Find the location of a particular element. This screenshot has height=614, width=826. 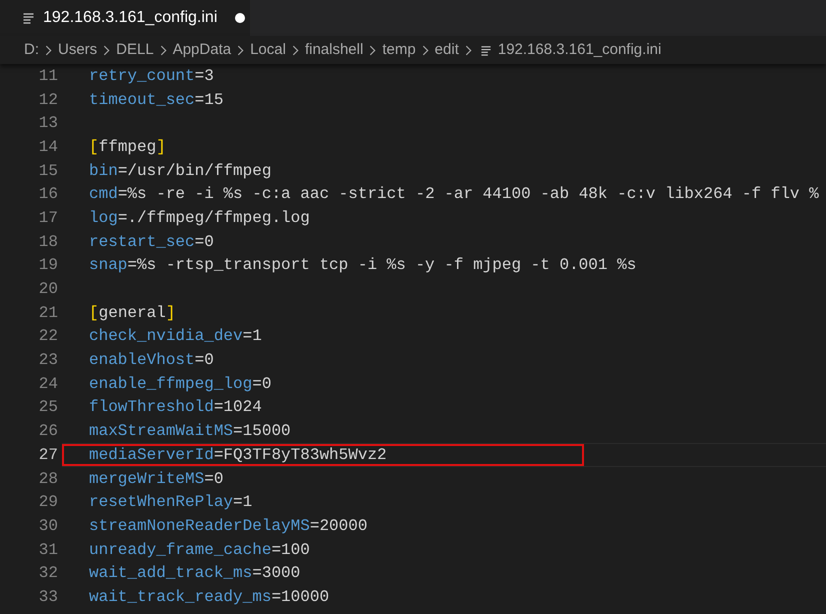

code-line: unready_frame_cache=100 is located at coordinates (199, 550).